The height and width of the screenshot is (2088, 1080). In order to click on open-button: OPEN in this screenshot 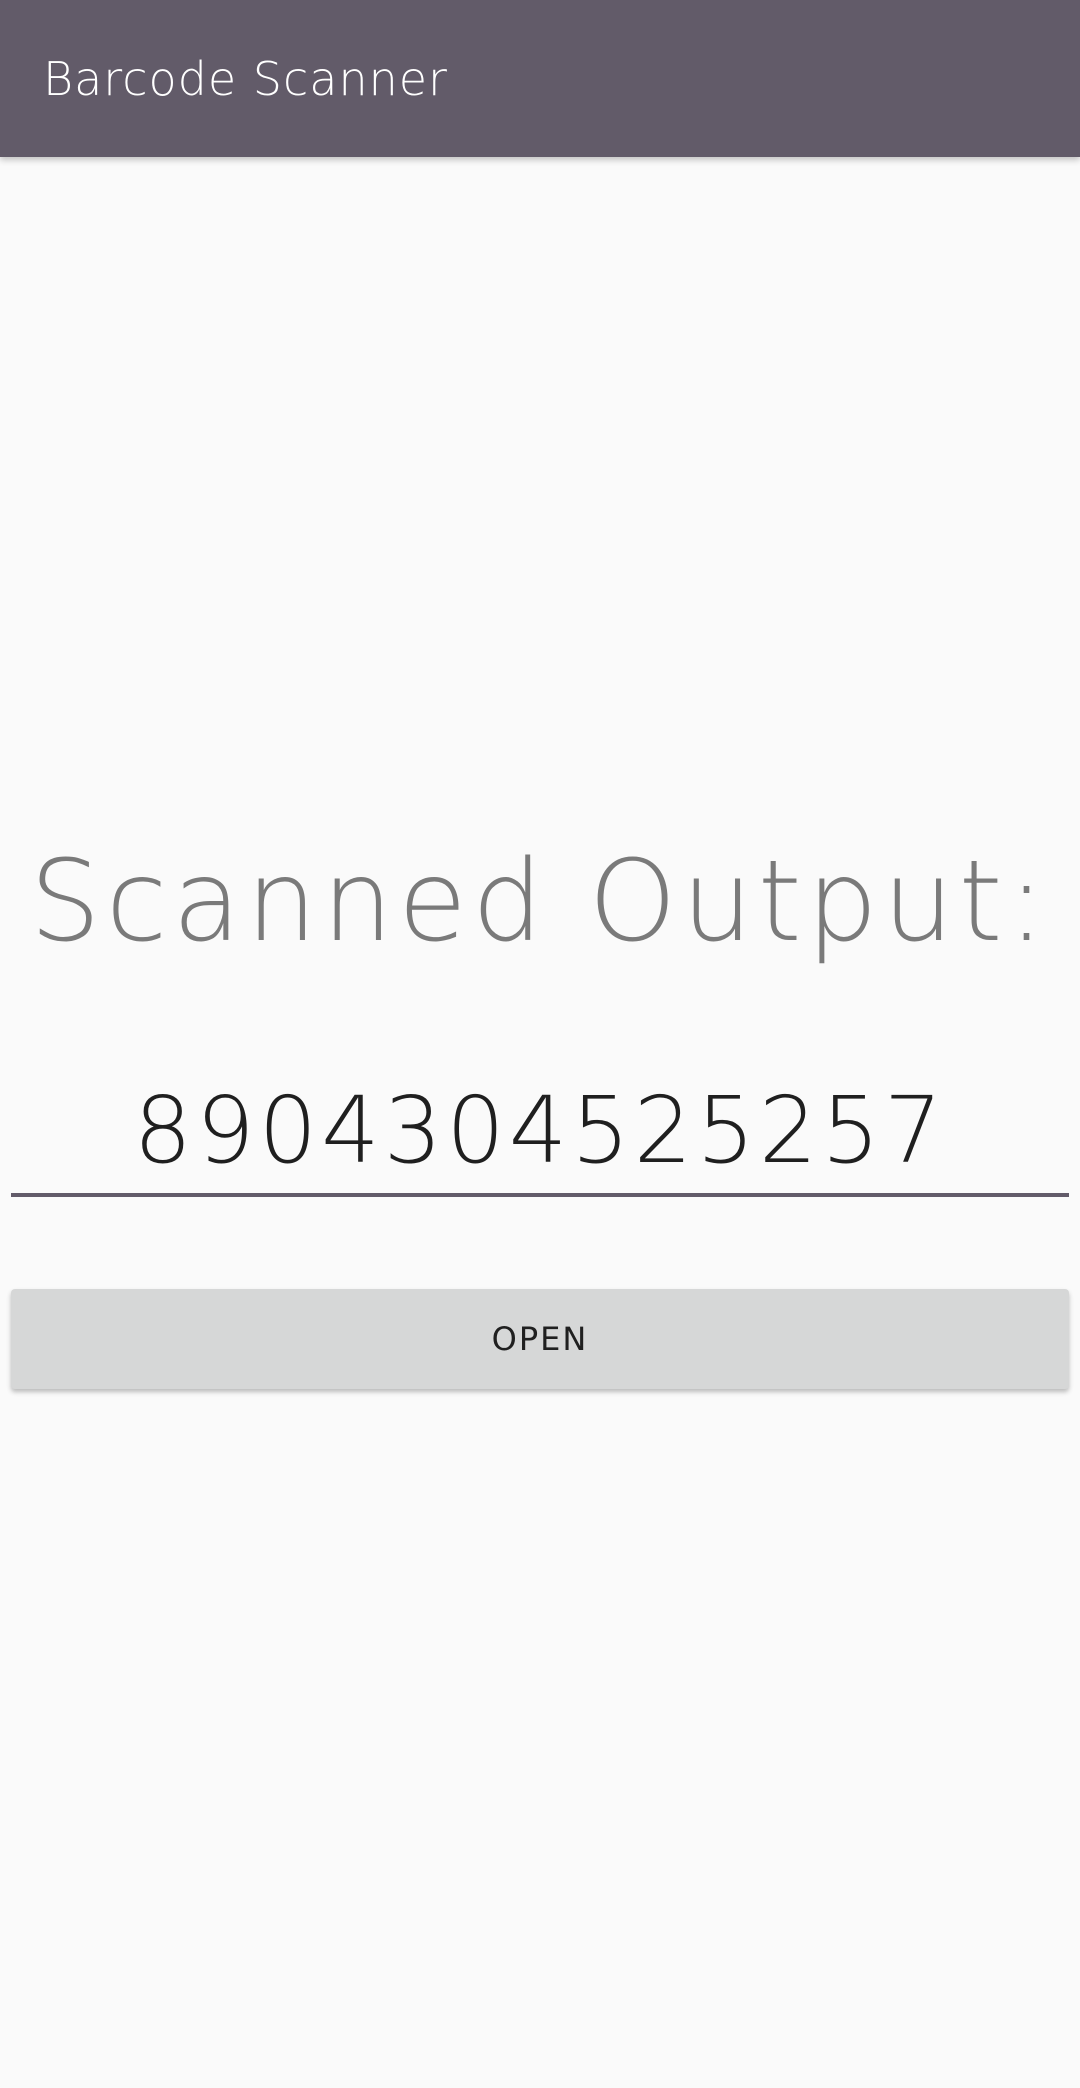, I will do `click(540, 1339)`.